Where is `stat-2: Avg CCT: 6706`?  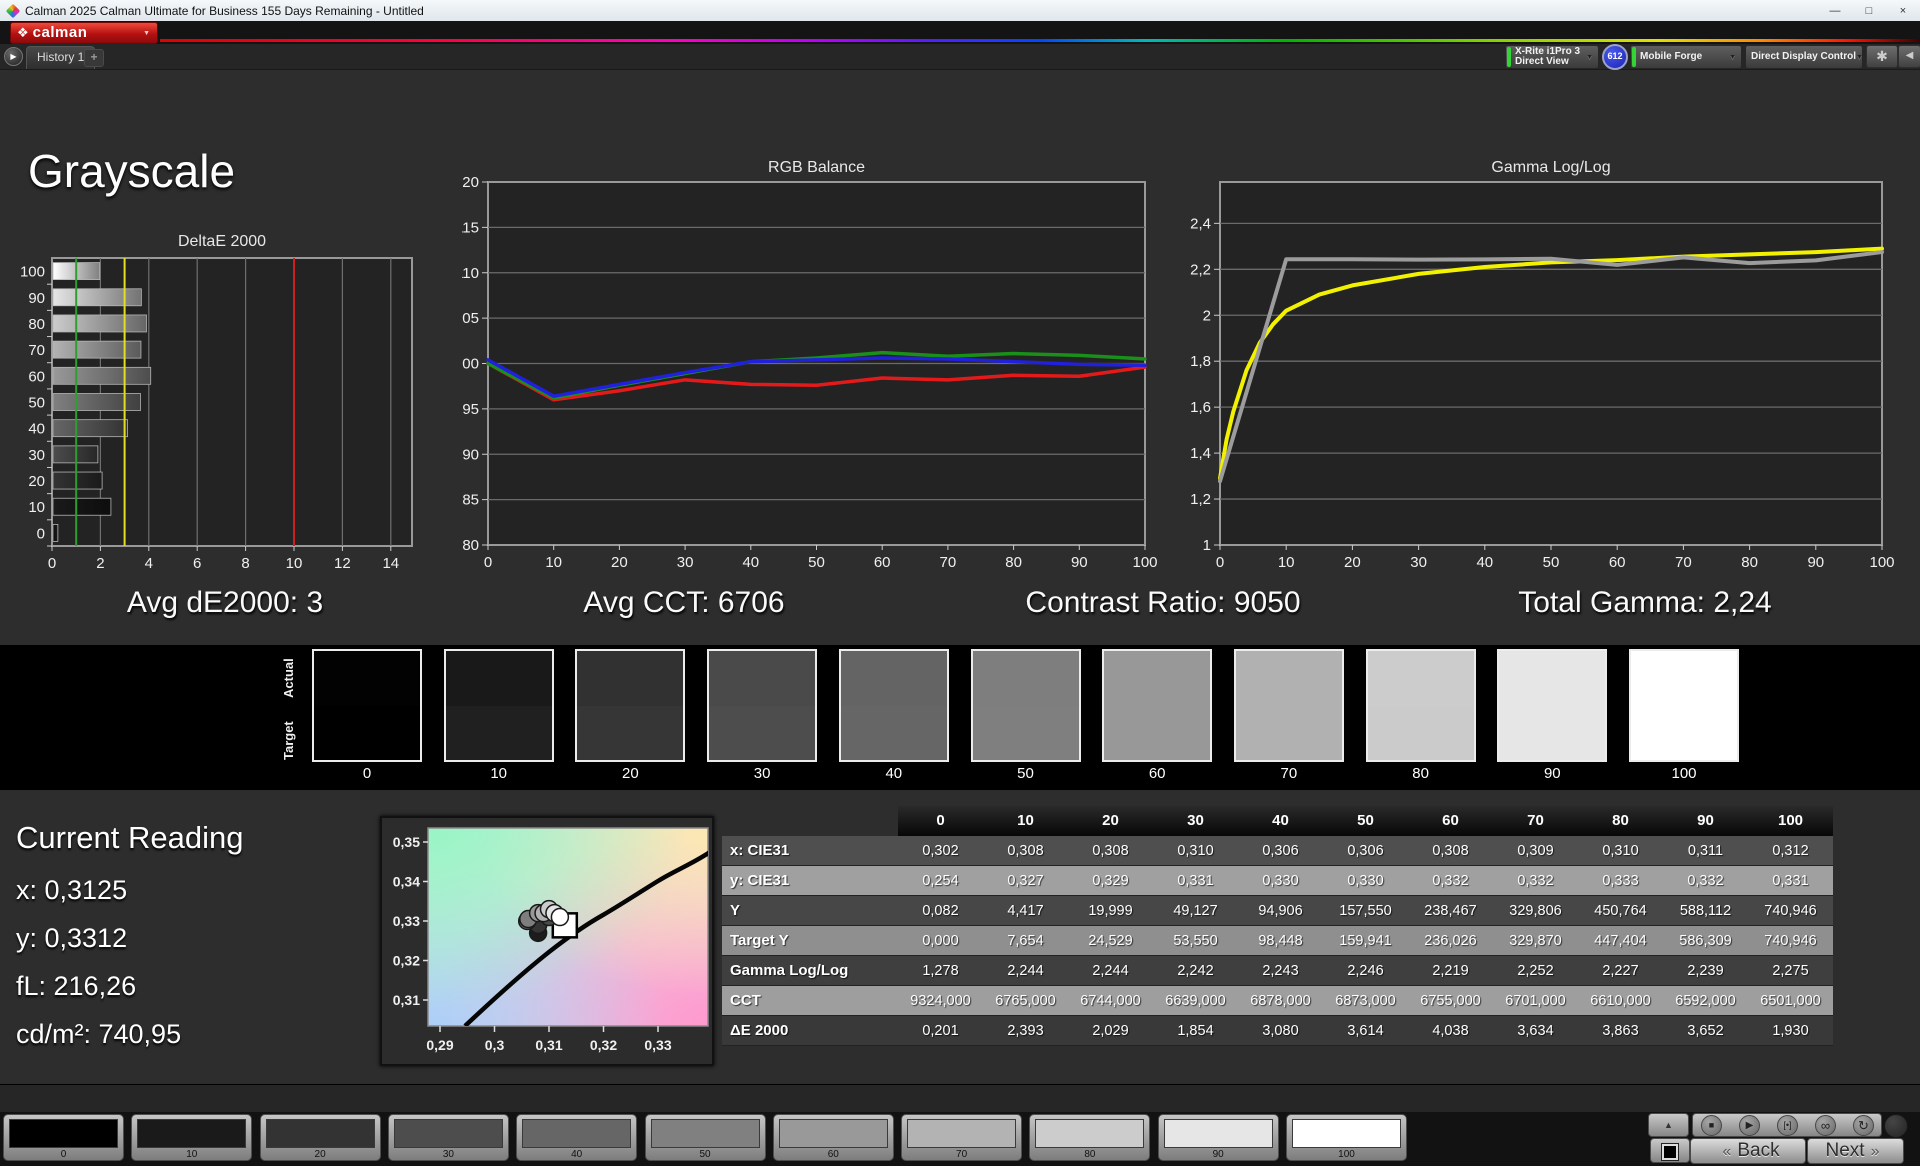 stat-2: Avg CCT: 6706 is located at coordinates (684, 602).